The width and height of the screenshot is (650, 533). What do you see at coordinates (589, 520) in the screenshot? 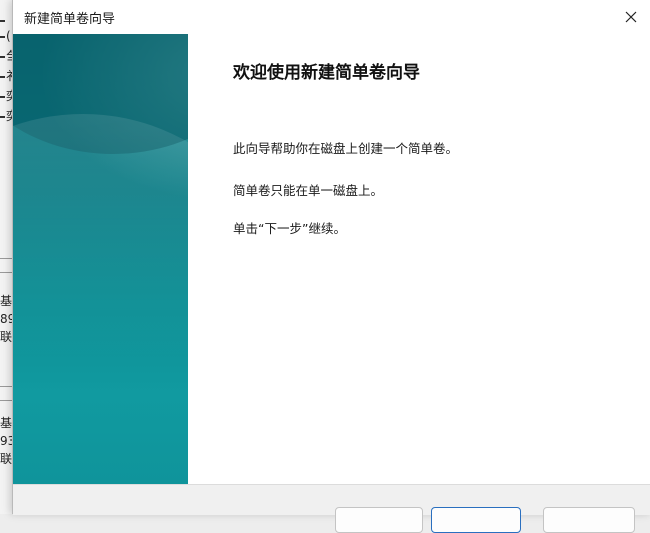
I see `cancel-button` at bounding box center [589, 520].